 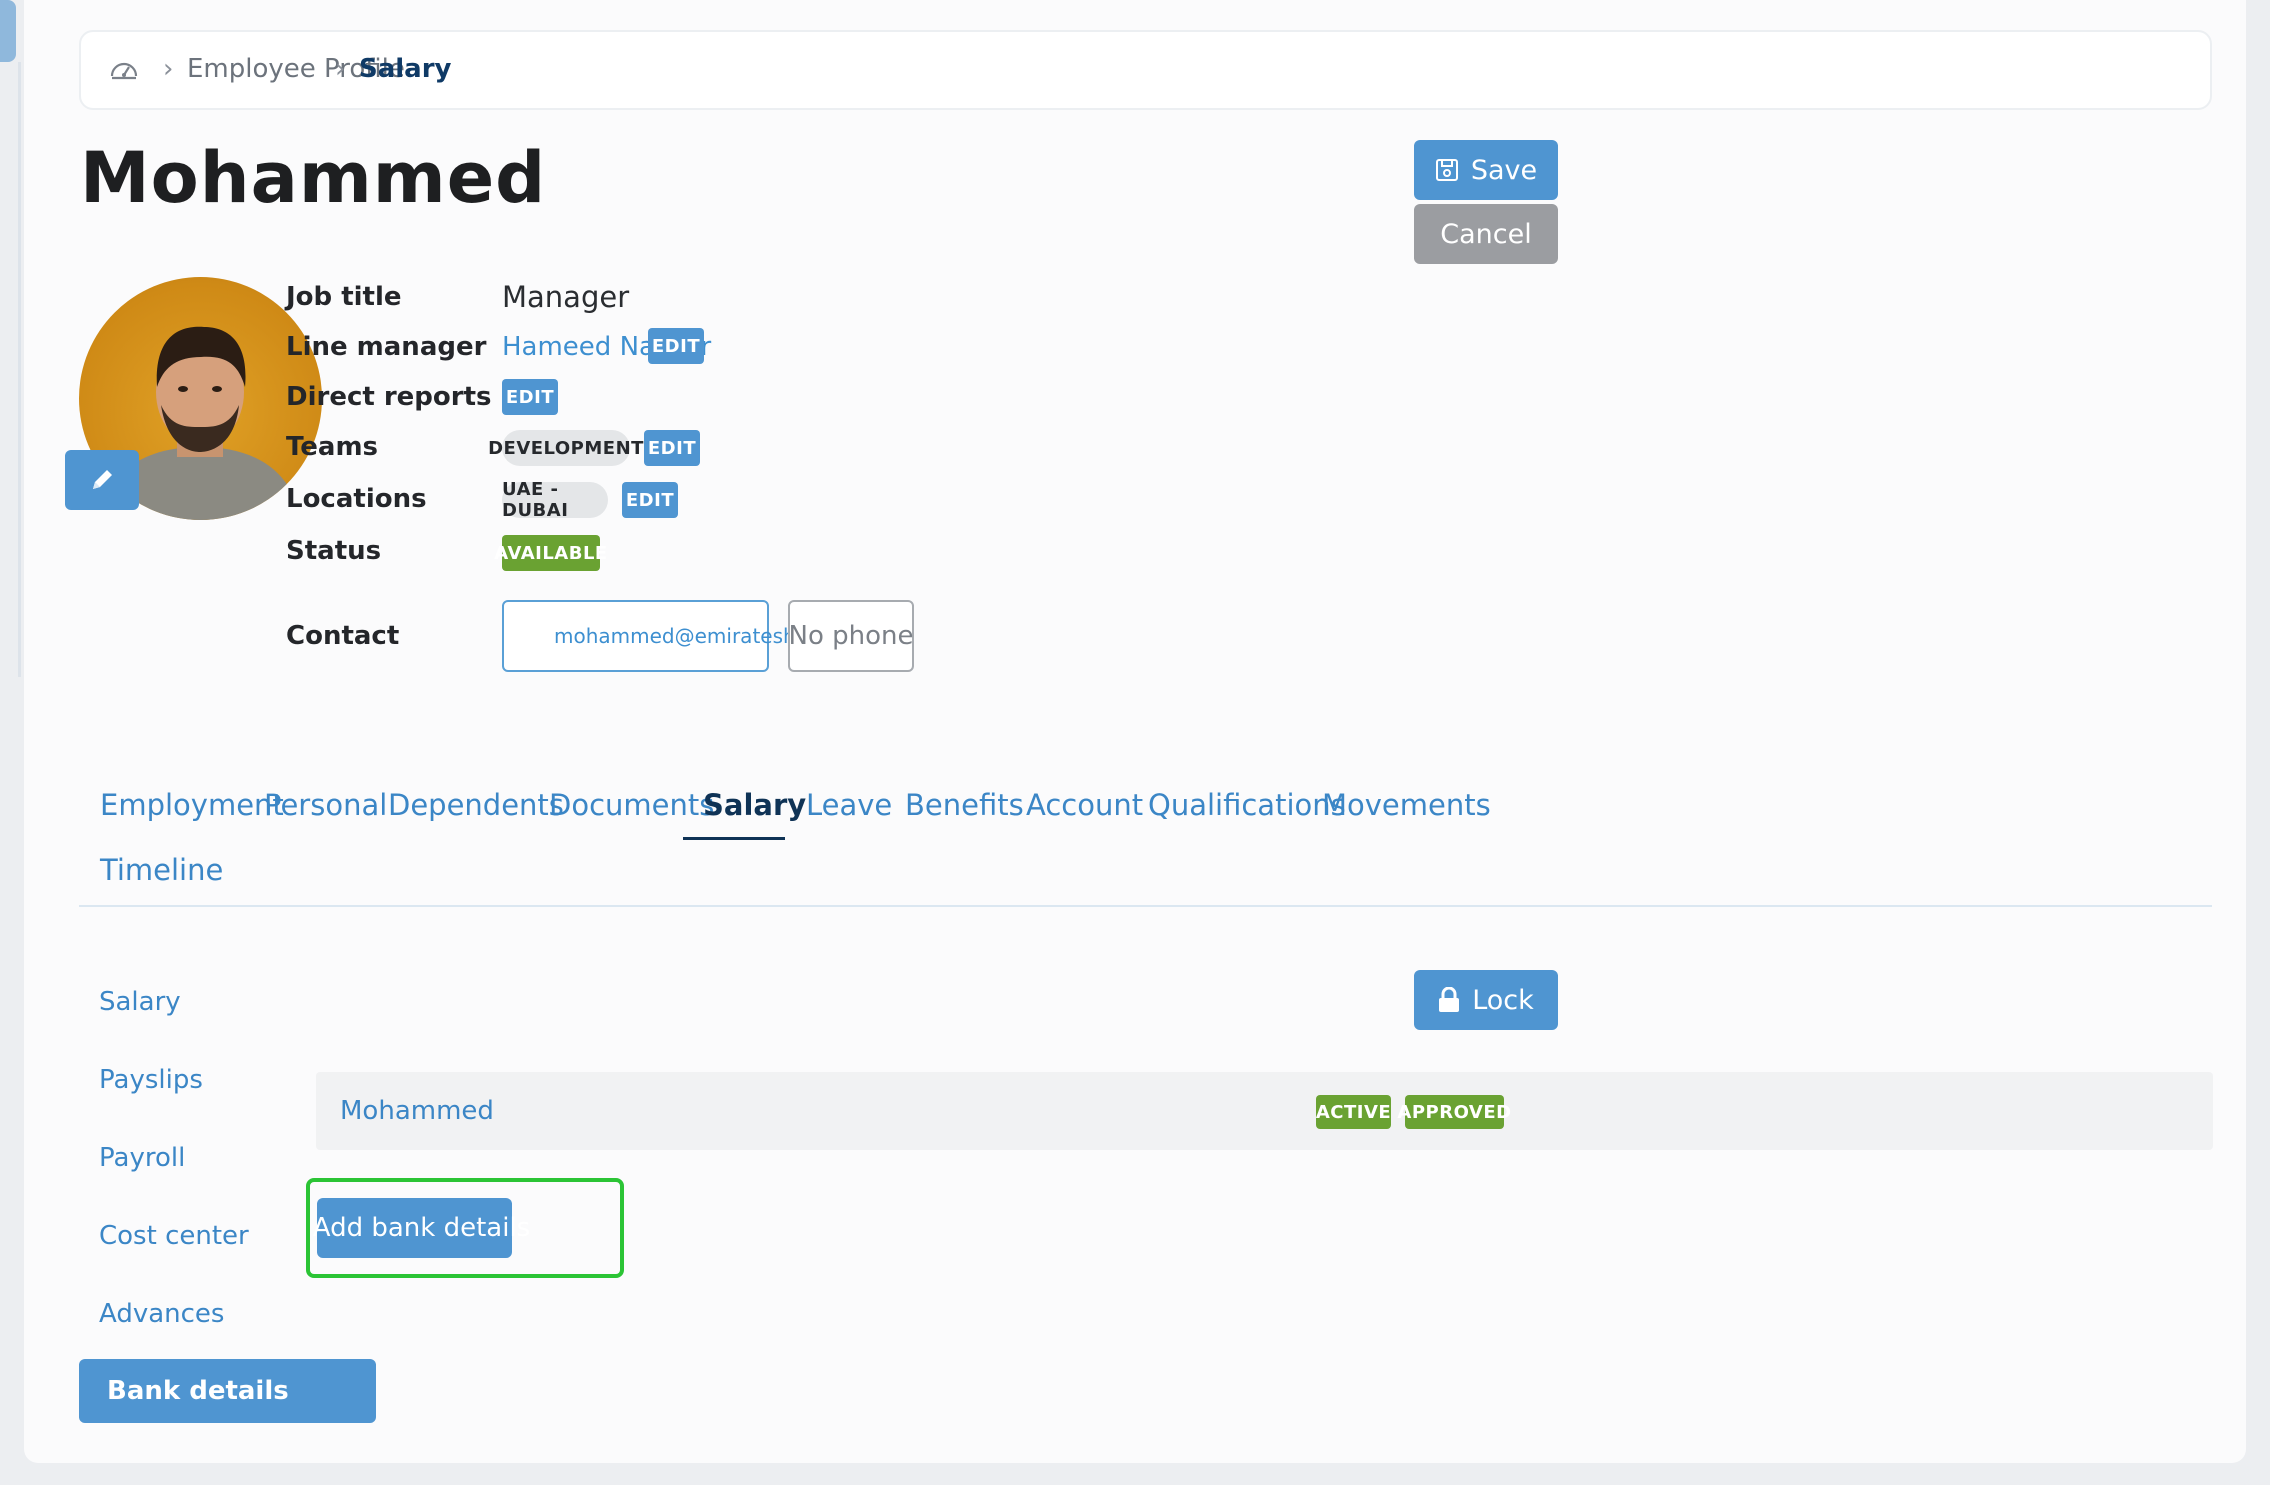 I want to click on job-title-value: Manager, so click(x=566, y=297).